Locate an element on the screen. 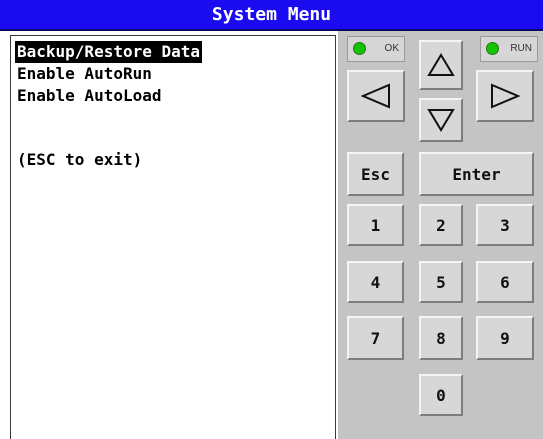  menu-item-enable-autorun: Enable AutoRun is located at coordinates (84, 74).